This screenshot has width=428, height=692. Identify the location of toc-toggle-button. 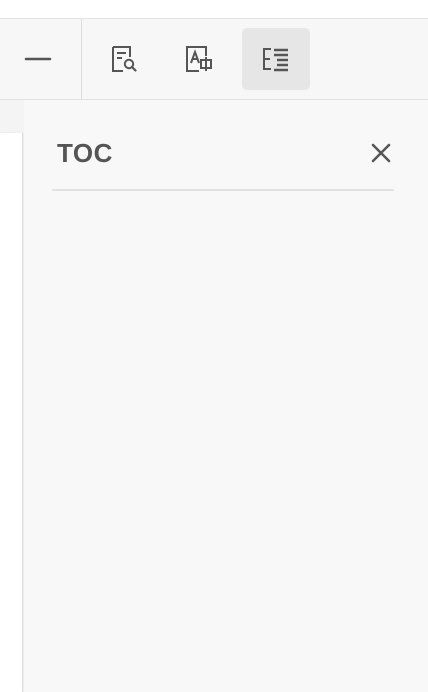
(276, 59).